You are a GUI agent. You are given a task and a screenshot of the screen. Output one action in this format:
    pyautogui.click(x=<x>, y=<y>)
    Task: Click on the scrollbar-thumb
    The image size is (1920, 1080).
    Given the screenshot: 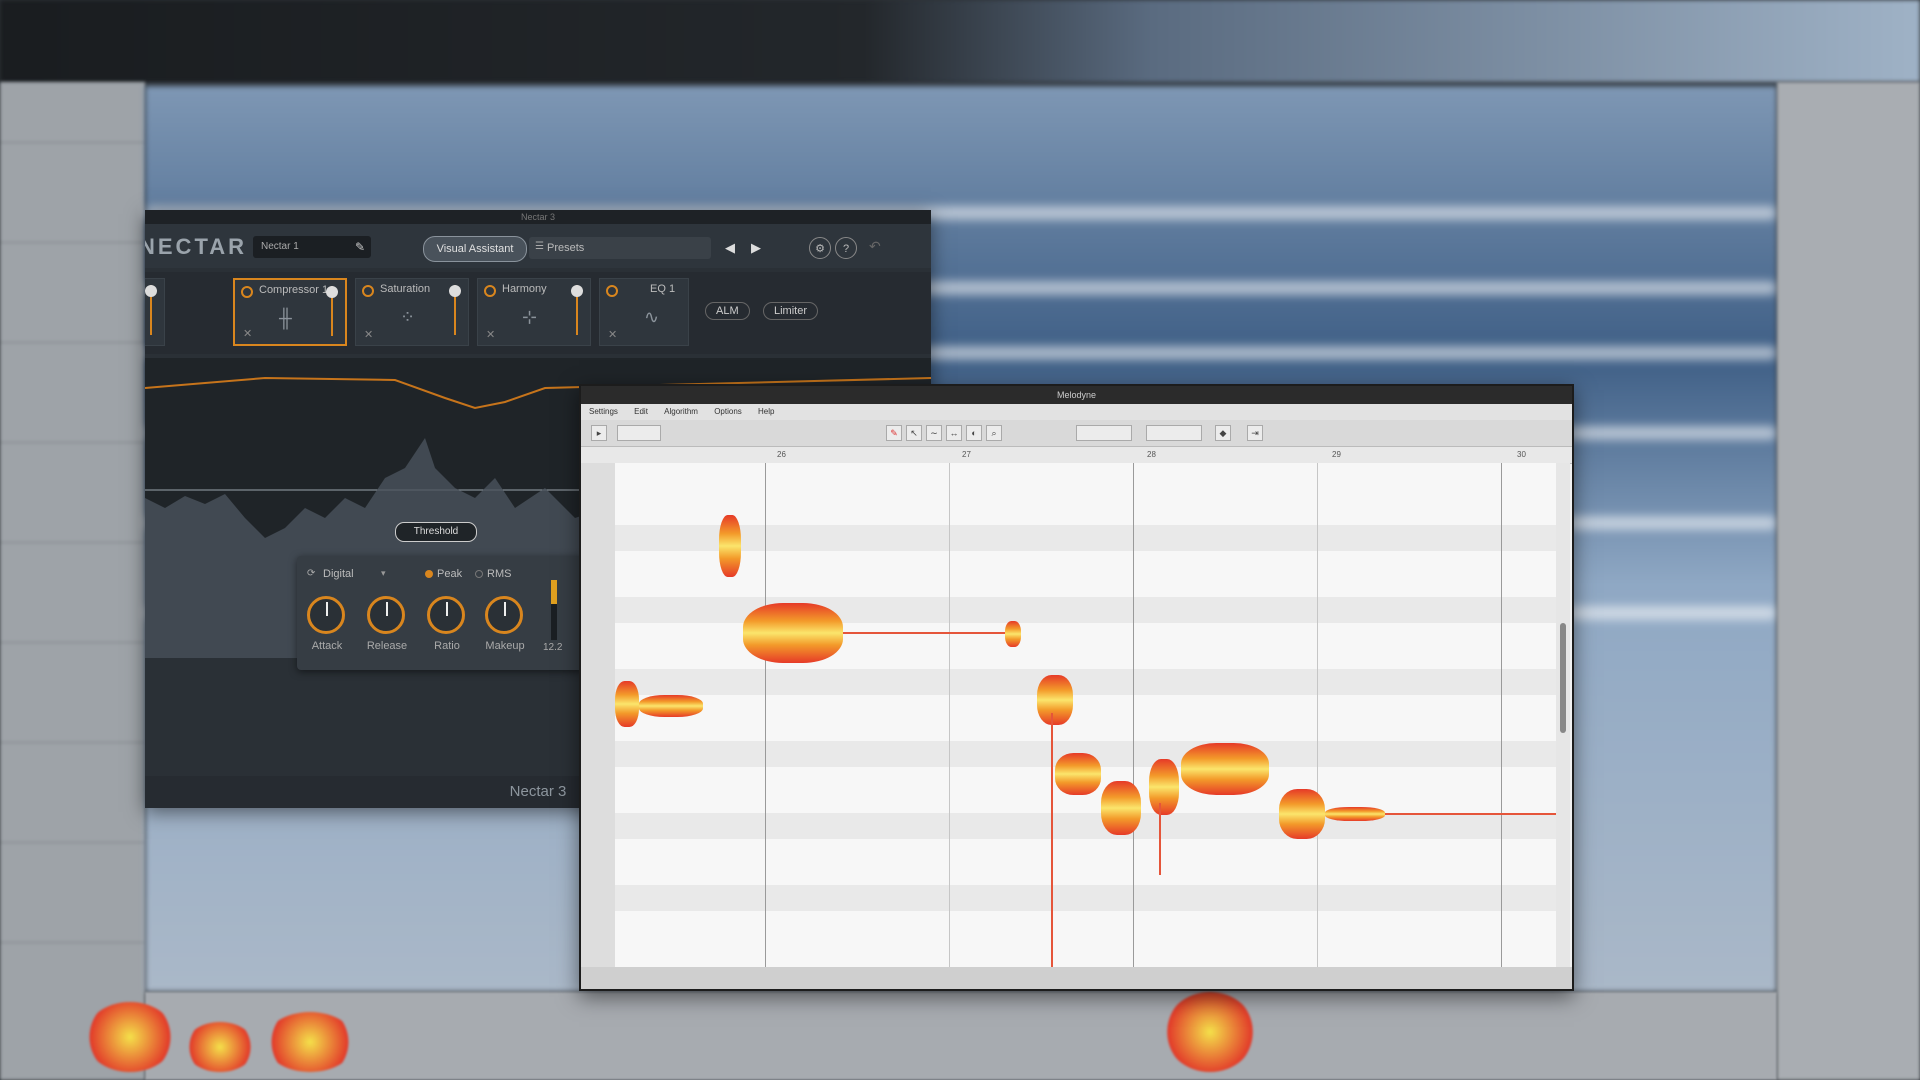 What is the action you would take?
    pyautogui.click(x=1563, y=678)
    